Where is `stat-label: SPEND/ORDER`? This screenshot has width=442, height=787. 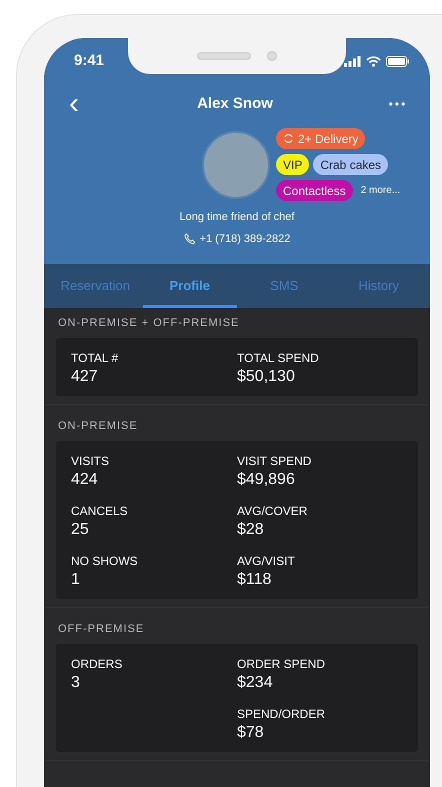 stat-label: SPEND/ORDER is located at coordinates (281, 714).